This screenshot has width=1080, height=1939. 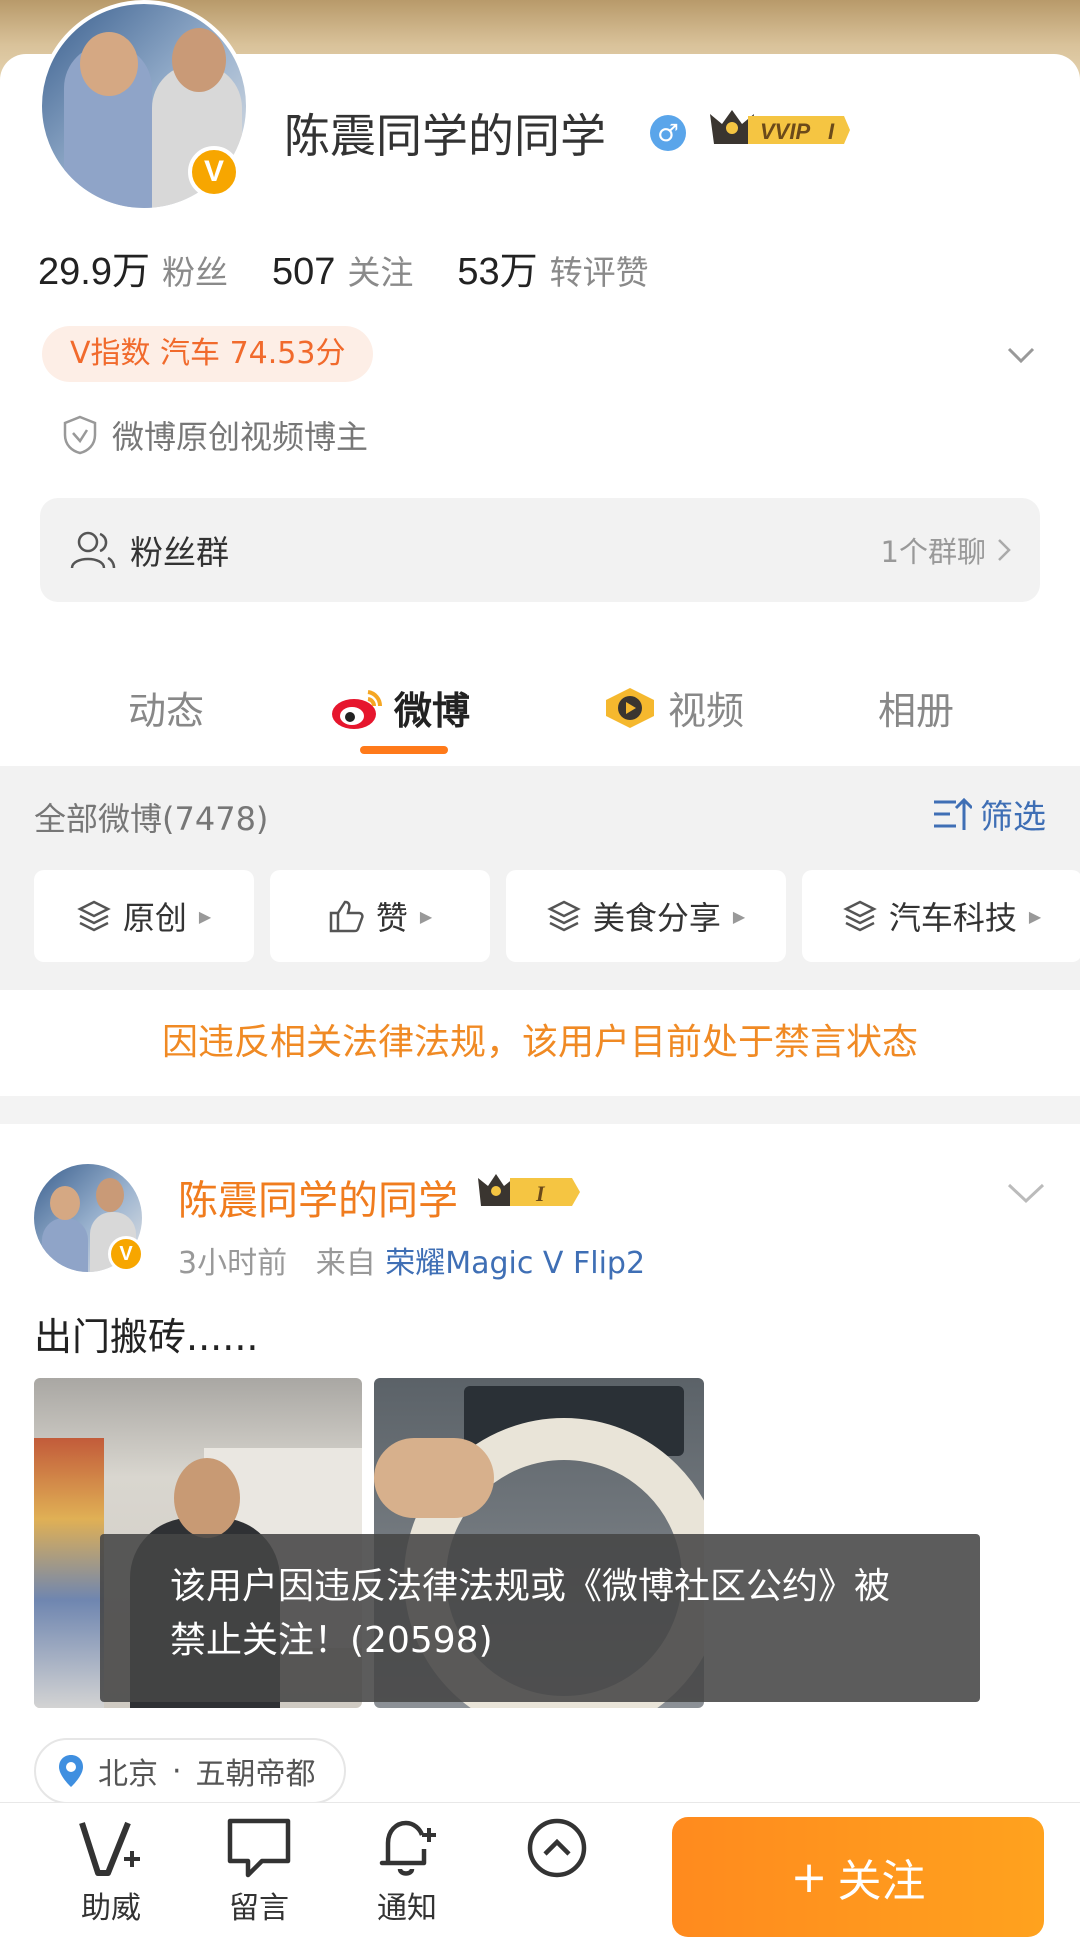 I want to click on fans-group-row: 粉丝群 1个群聊, so click(x=540, y=550).